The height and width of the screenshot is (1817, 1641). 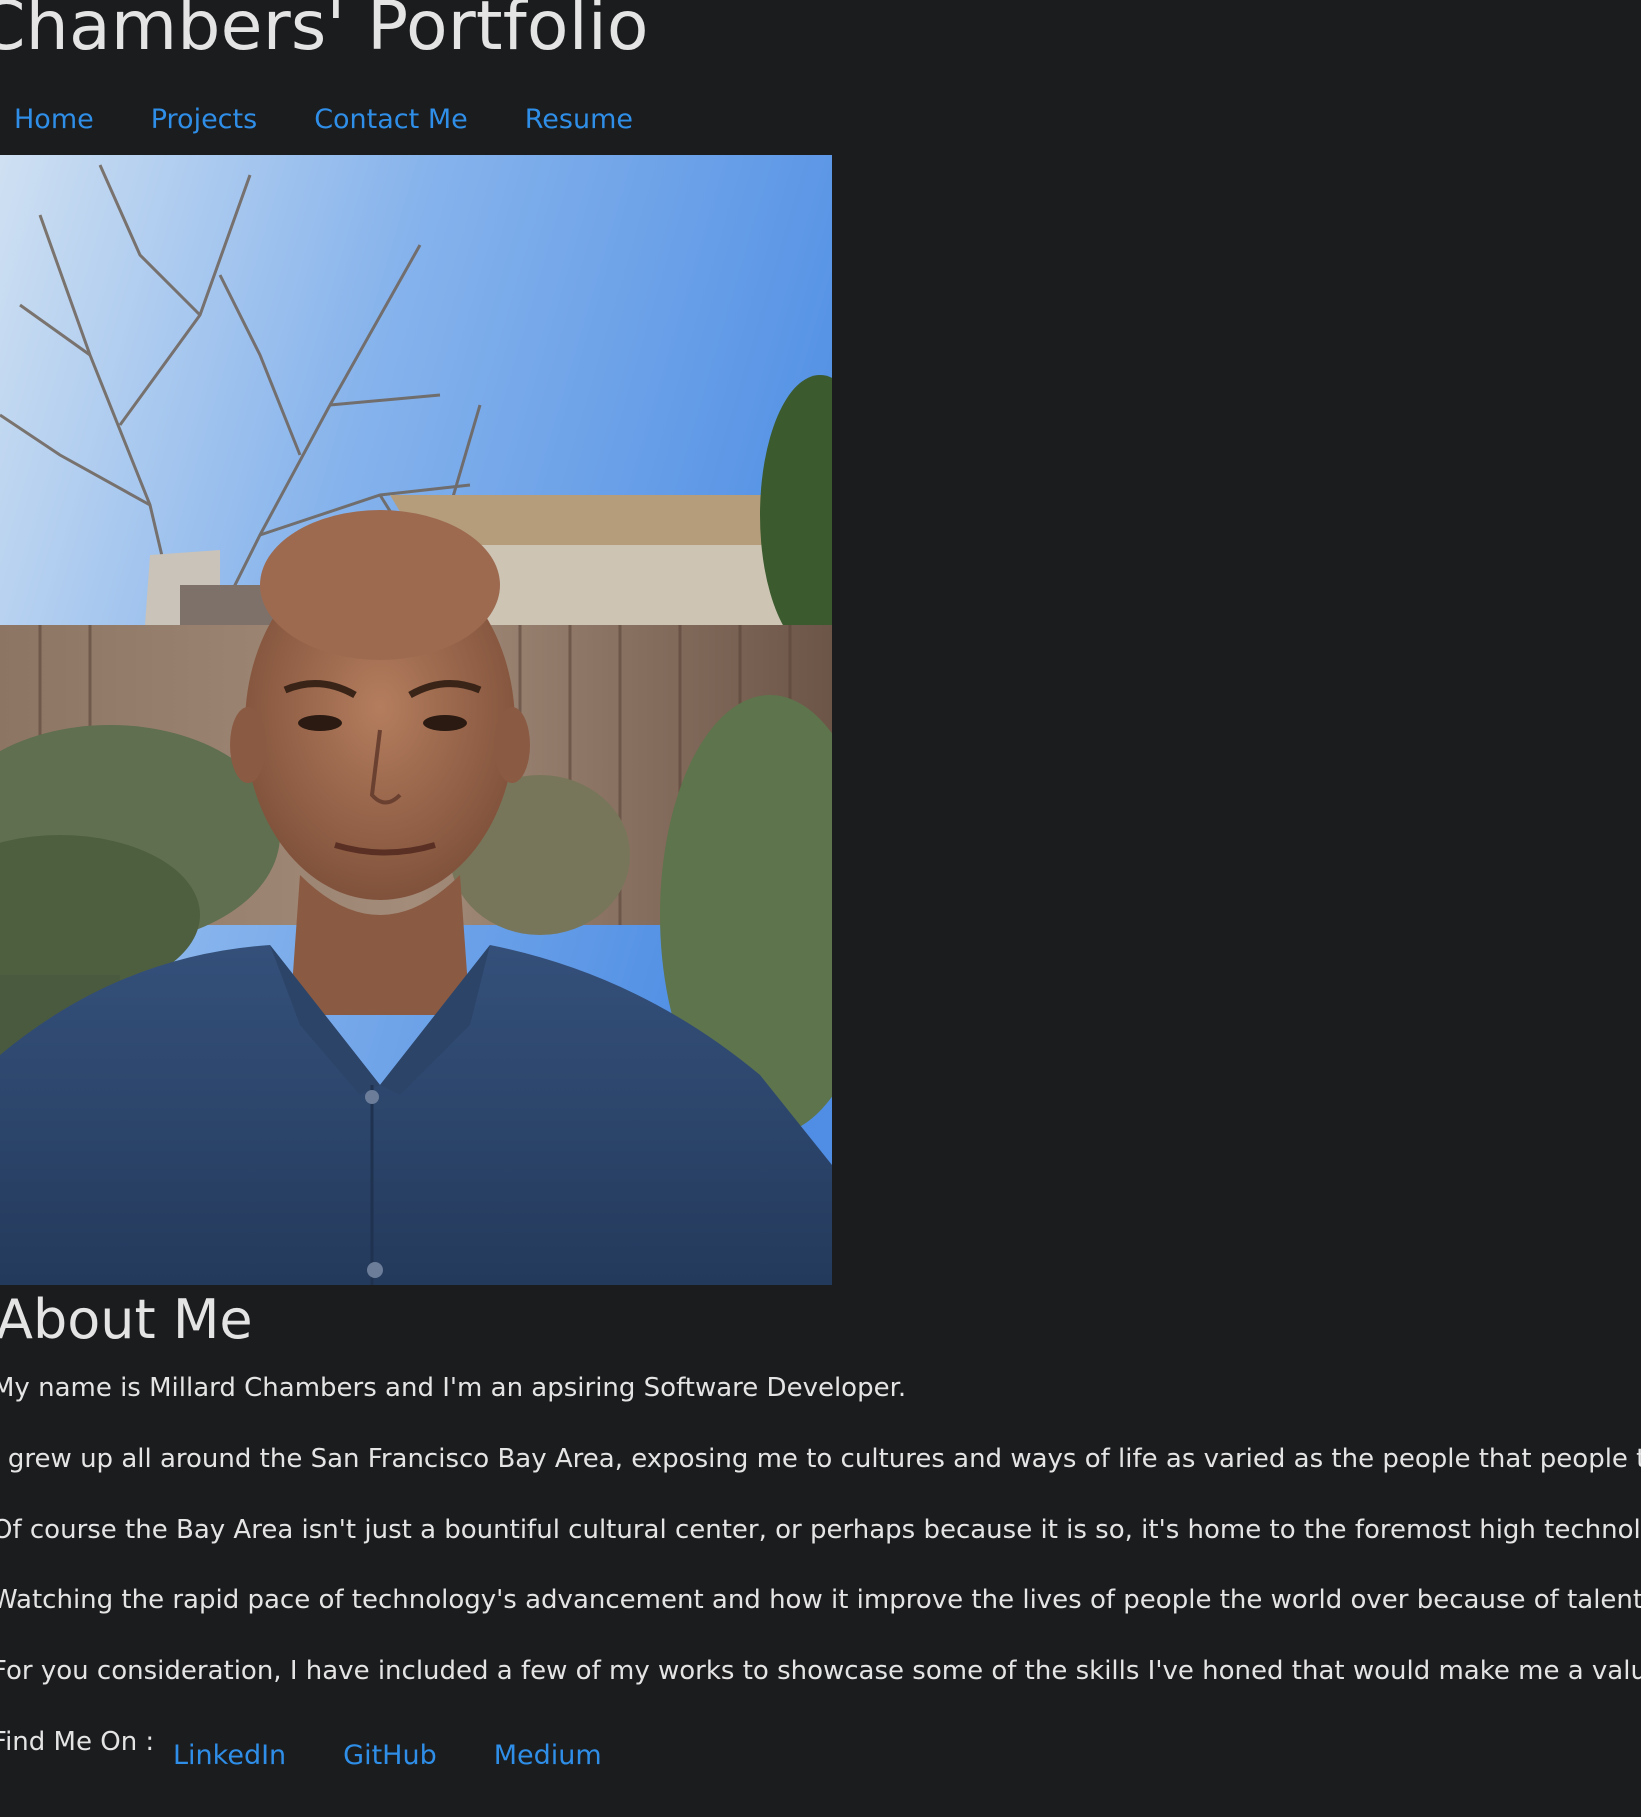 What do you see at coordinates (77, 1742) in the screenshot?
I see `find-me-label: Find Me On :` at bounding box center [77, 1742].